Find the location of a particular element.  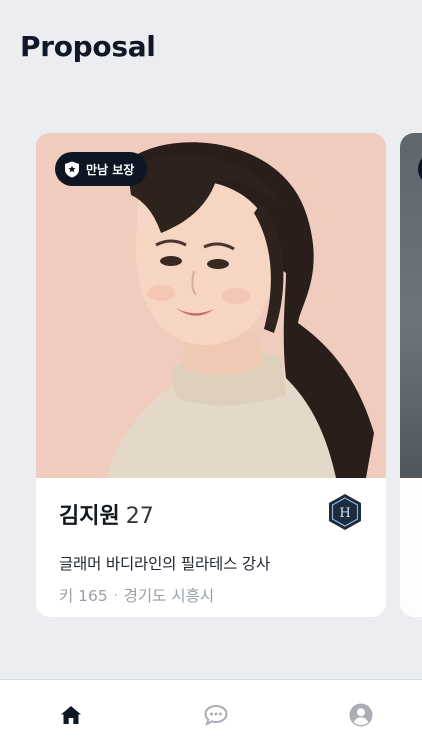

name-row: 김지원 27 is located at coordinates (211, 514).